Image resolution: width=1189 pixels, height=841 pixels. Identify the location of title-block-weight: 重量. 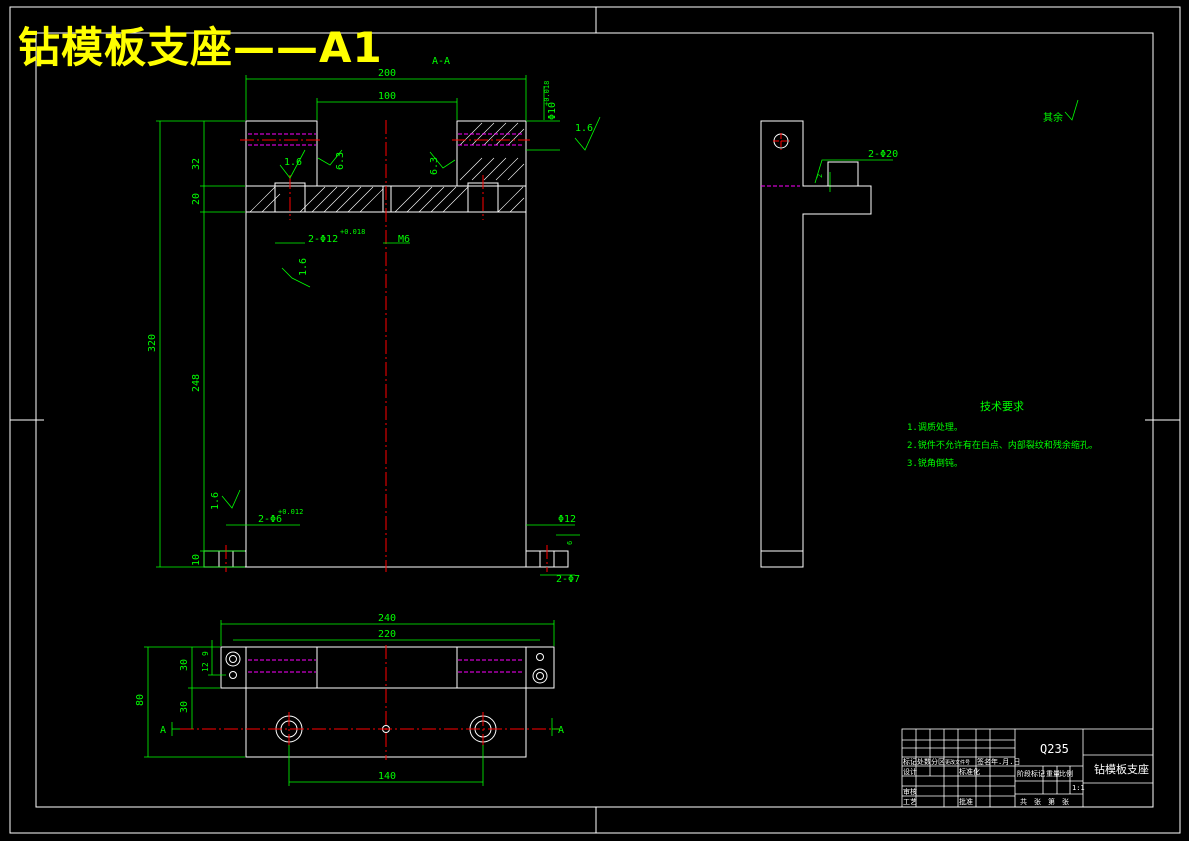
(1053, 774).